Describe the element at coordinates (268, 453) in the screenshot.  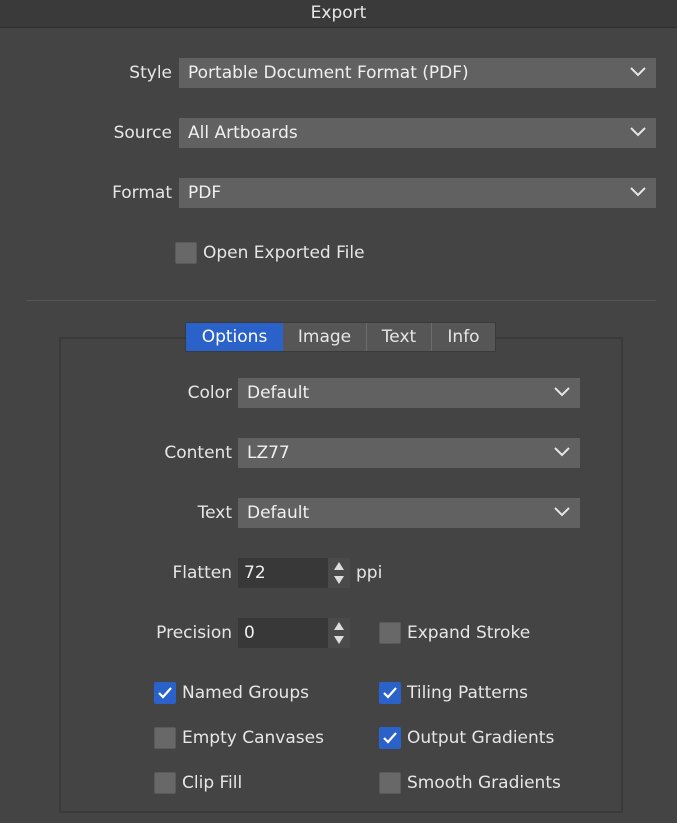
I see `content-value: LZ77` at that location.